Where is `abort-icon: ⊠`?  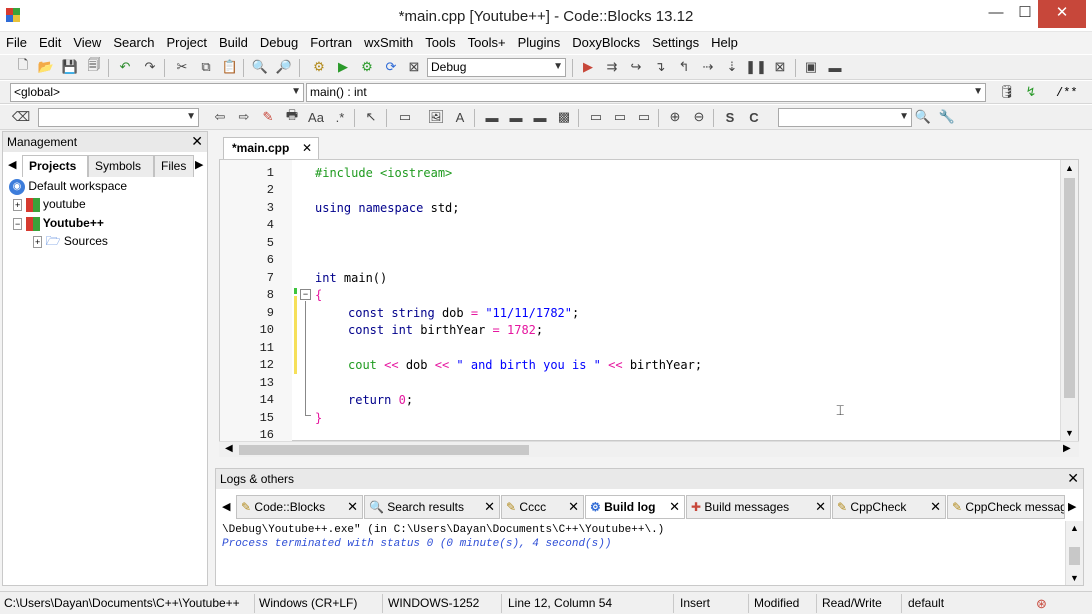
abort-icon: ⊠ is located at coordinates (414, 67).